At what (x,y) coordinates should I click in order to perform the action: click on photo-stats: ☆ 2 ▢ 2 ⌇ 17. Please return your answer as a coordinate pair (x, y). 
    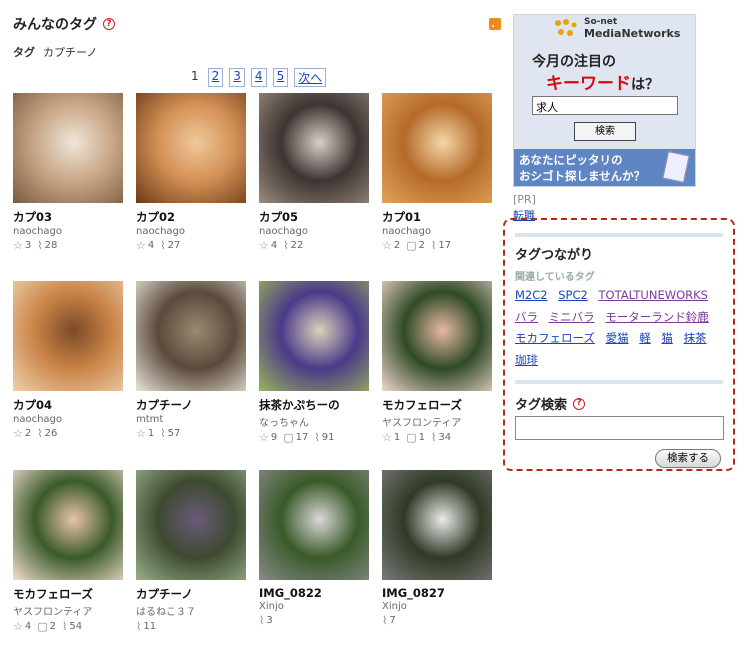
    Looking at the image, I should click on (437, 245).